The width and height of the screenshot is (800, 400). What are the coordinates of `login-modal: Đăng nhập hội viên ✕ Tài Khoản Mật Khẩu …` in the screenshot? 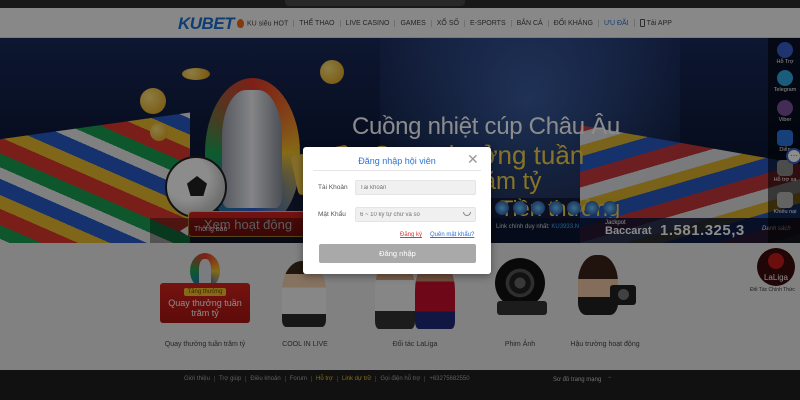 It's located at (397, 210).